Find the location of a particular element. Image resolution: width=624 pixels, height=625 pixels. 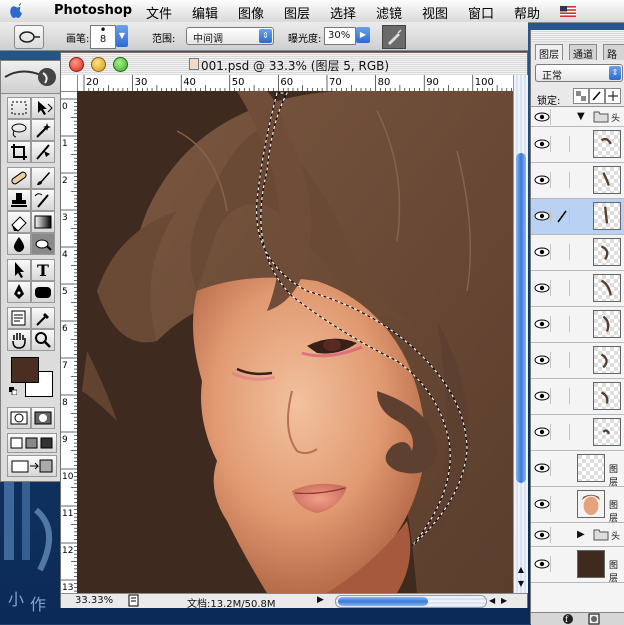

scroll-left-arrow: ◀ is located at coordinates (494, 600).